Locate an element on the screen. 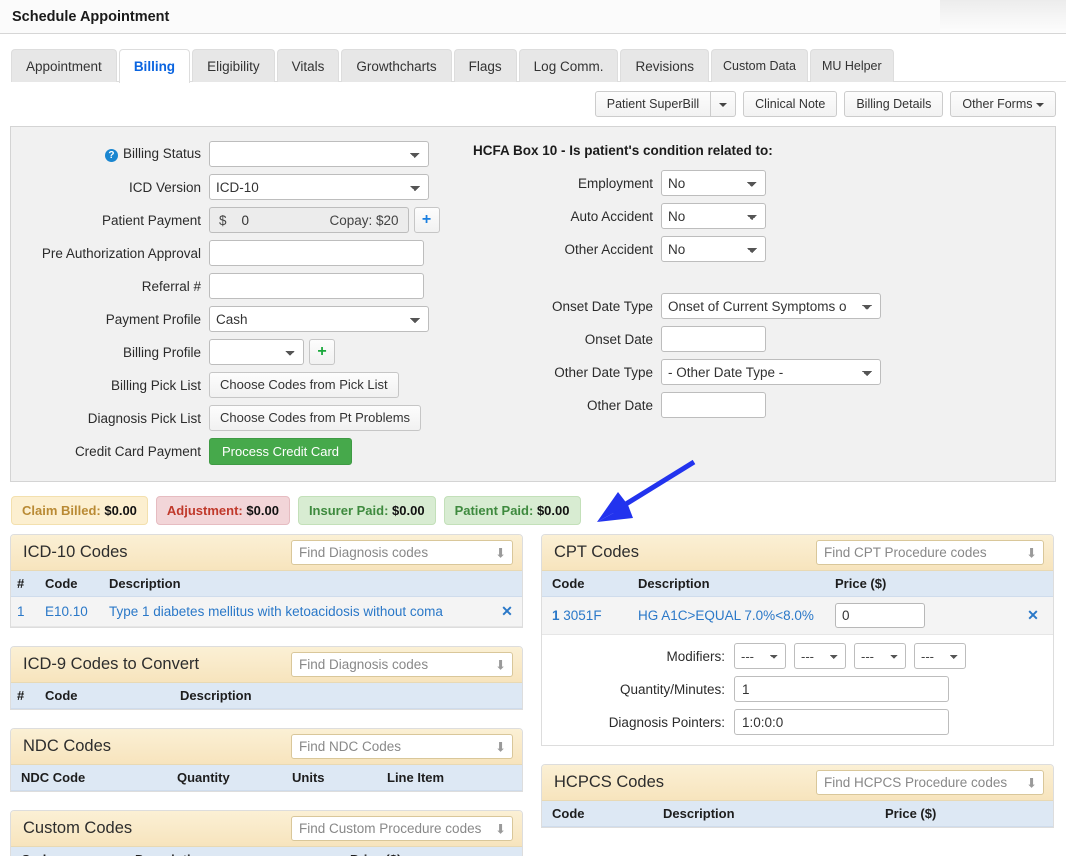 Image resolution: width=1066 pixels, height=856 pixels. hcpcs-codes-table: Code Description Price ($) is located at coordinates (797, 814).